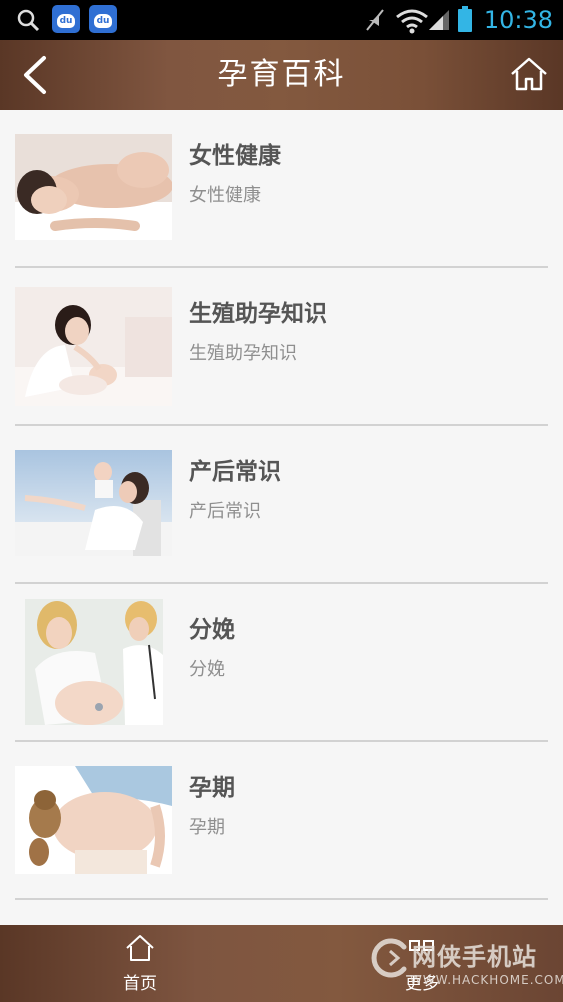 The width and height of the screenshot is (563, 1002). I want to click on item-title: 生殖助孕知识, so click(258, 314).